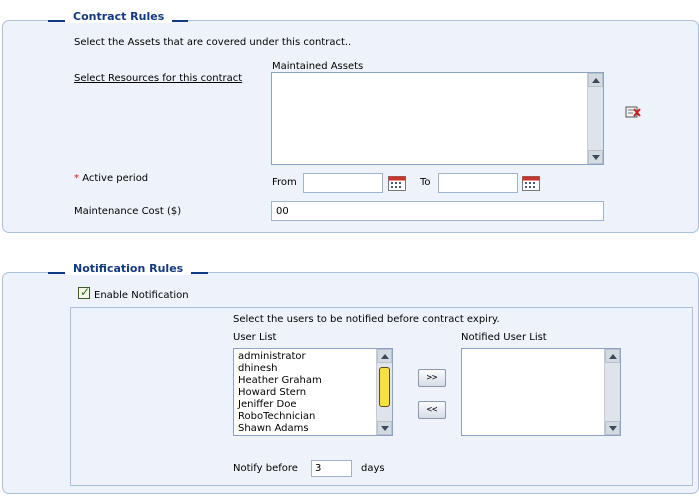 The width and height of the screenshot is (699, 504). Describe the element at coordinates (265, 468) in the screenshot. I see `notify-before-label: Notify before` at that location.